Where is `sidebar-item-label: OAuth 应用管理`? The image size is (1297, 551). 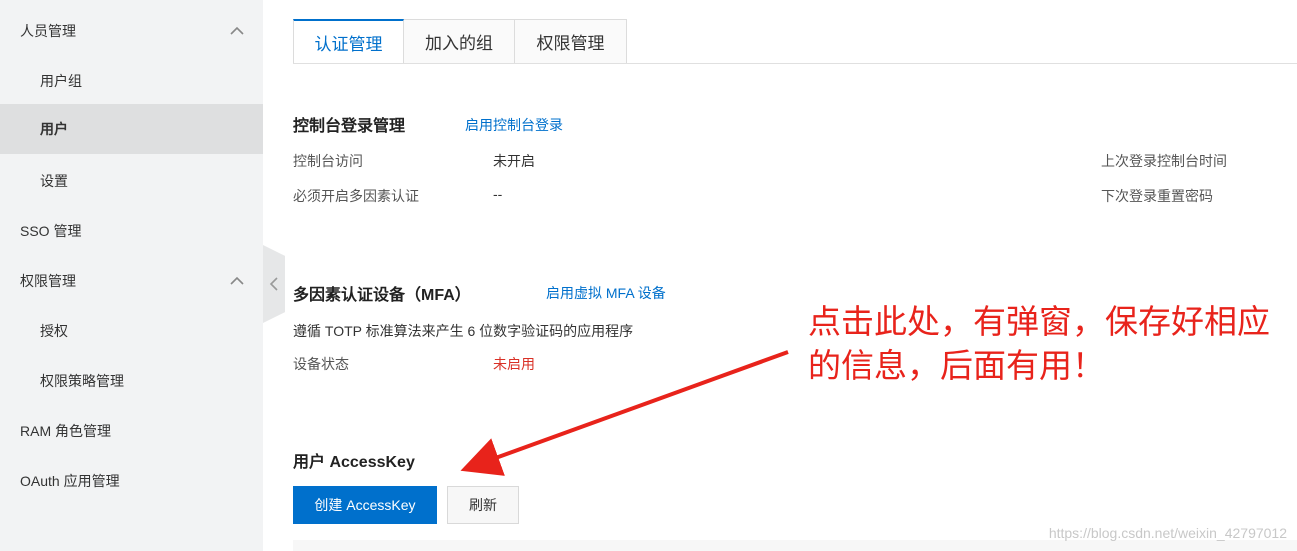 sidebar-item-label: OAuth 应用管理 is located at coordinates (70, 481).